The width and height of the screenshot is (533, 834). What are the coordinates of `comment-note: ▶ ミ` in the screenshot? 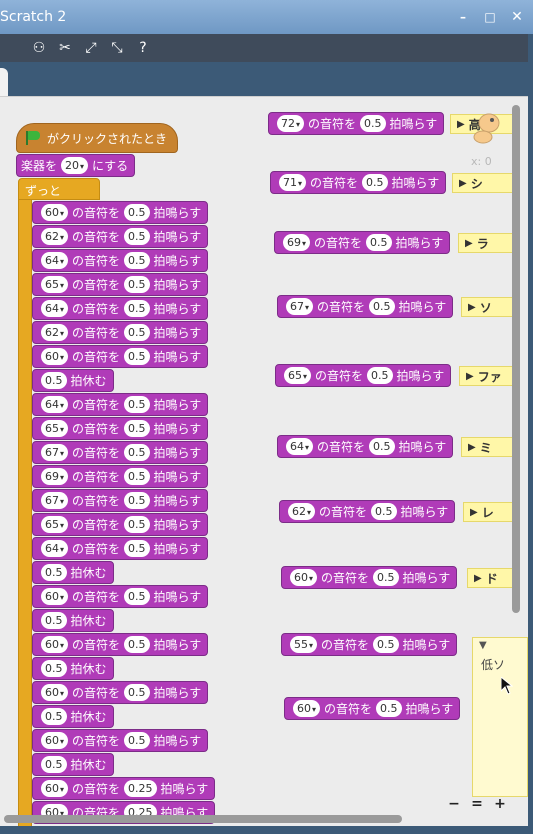 It's located at (489, 447).